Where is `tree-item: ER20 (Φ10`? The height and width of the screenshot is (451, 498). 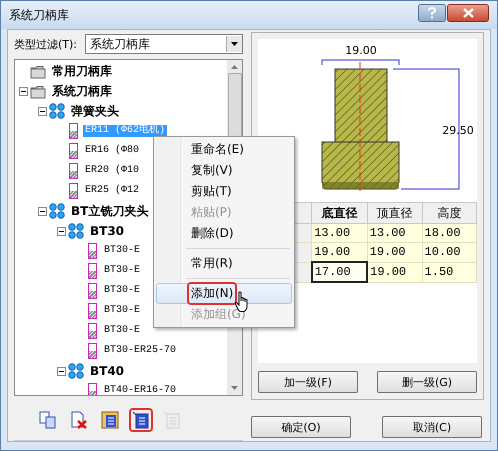 tree-item: ER20 (Φ10 is located at coordinates (112, 171).